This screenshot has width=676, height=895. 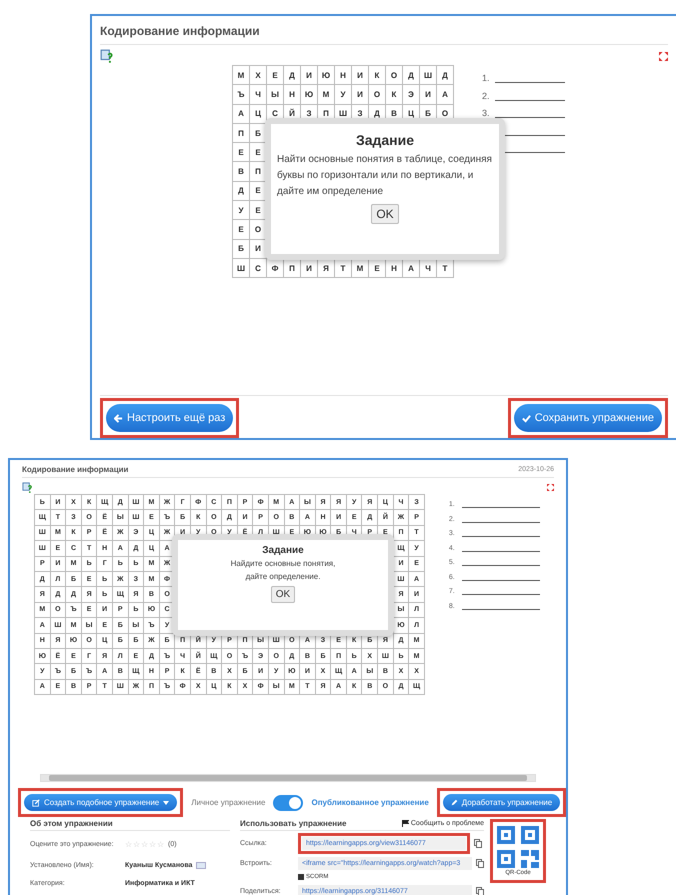 What do you see at coordinates (275, 95) in the screenshot?
I see `letter-cell: Ы` at bounding box center [275, 95].